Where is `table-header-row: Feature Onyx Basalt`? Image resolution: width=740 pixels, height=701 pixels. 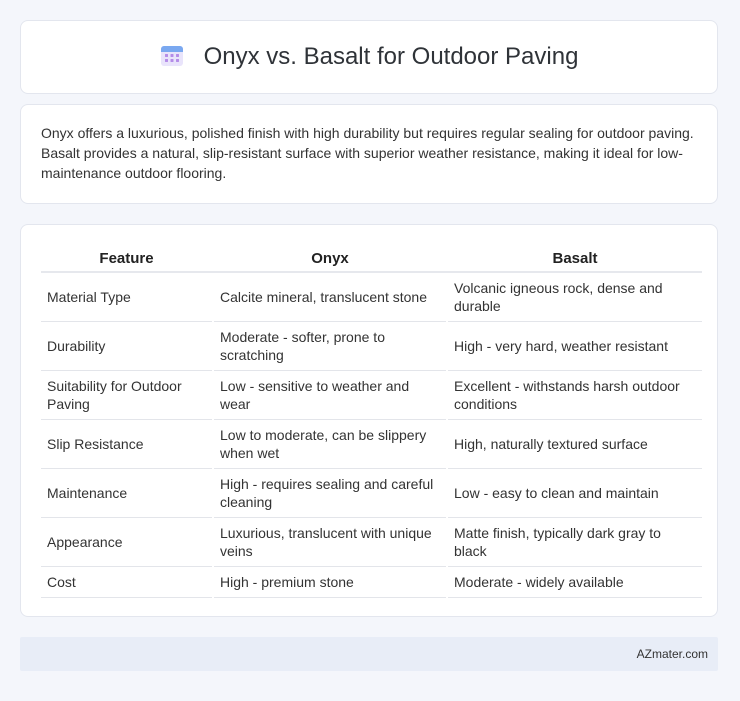
table-header-row: Feature Onyx Basalt is located at coordinates (371, 260).